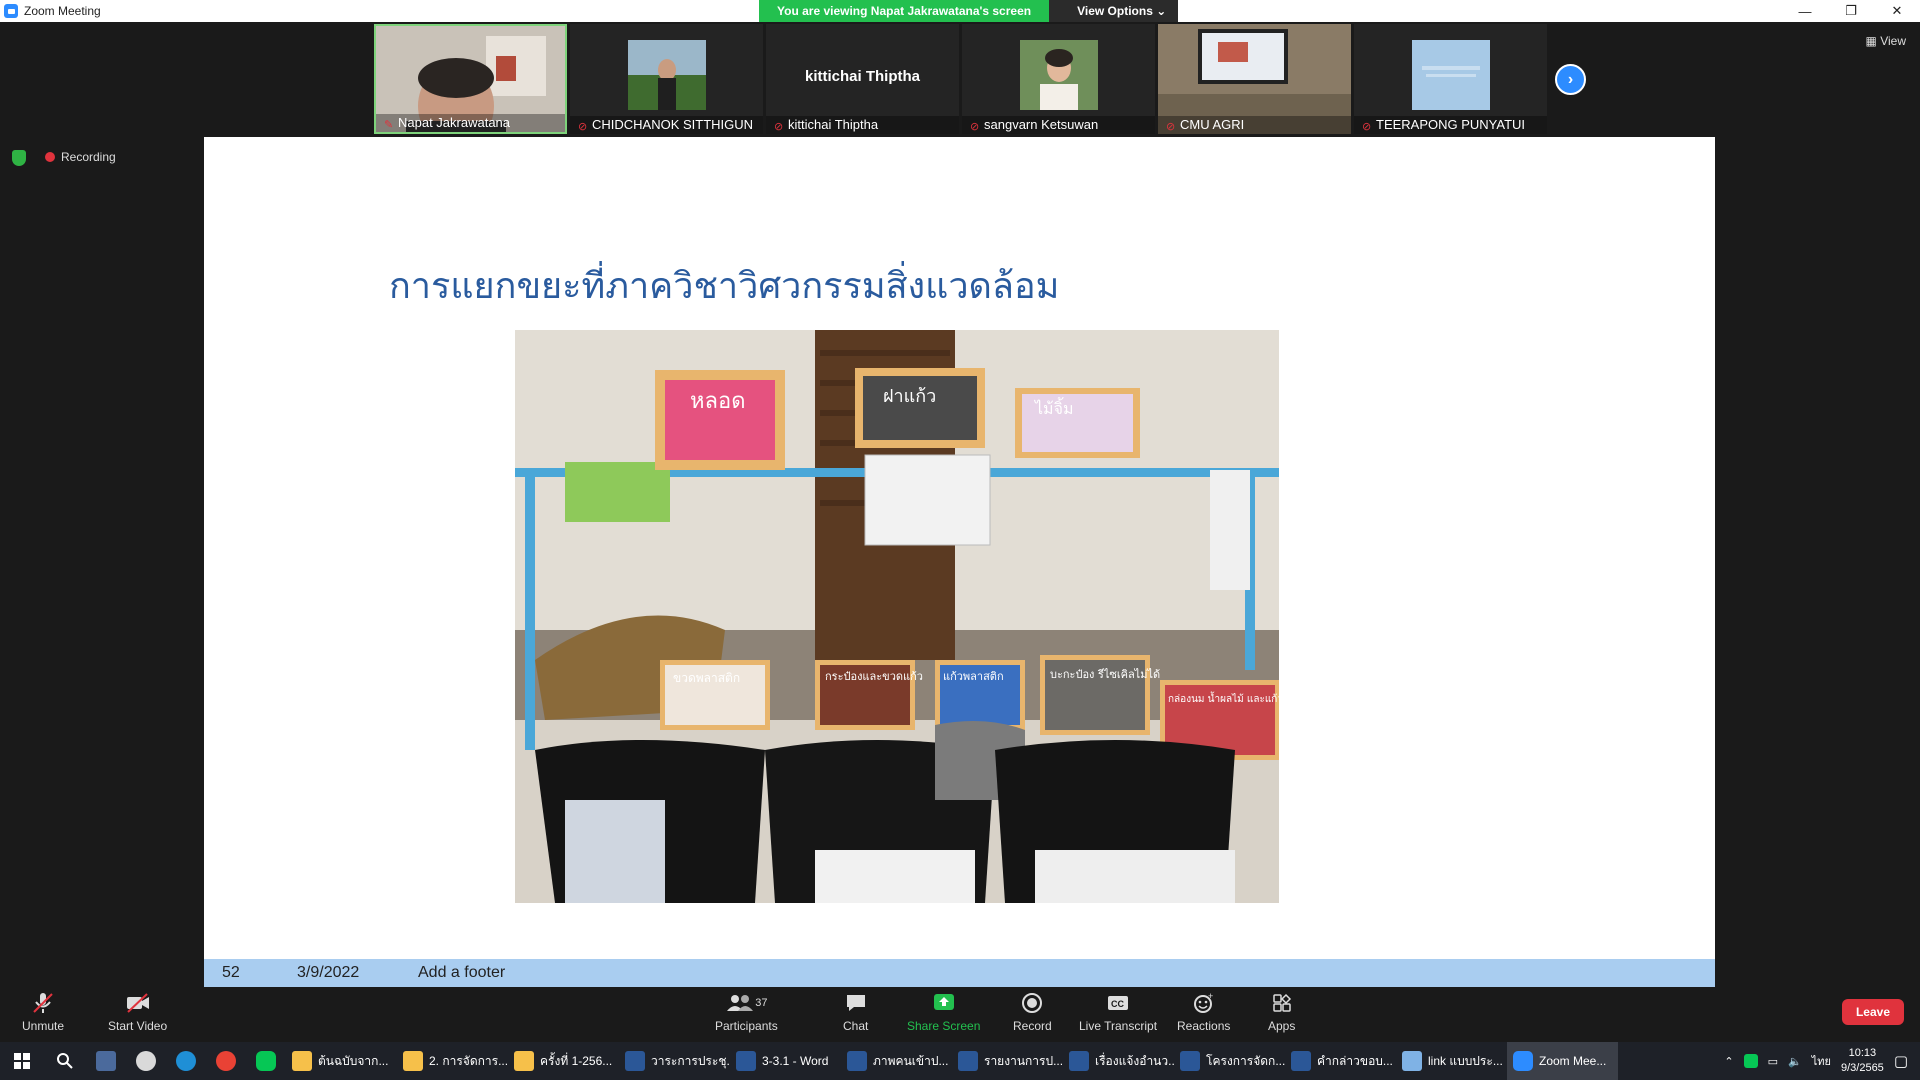  What do you see at coordinates (19, 158) in the screenshot?
I see `security-shield-icon` at bounding box center [19, 158].